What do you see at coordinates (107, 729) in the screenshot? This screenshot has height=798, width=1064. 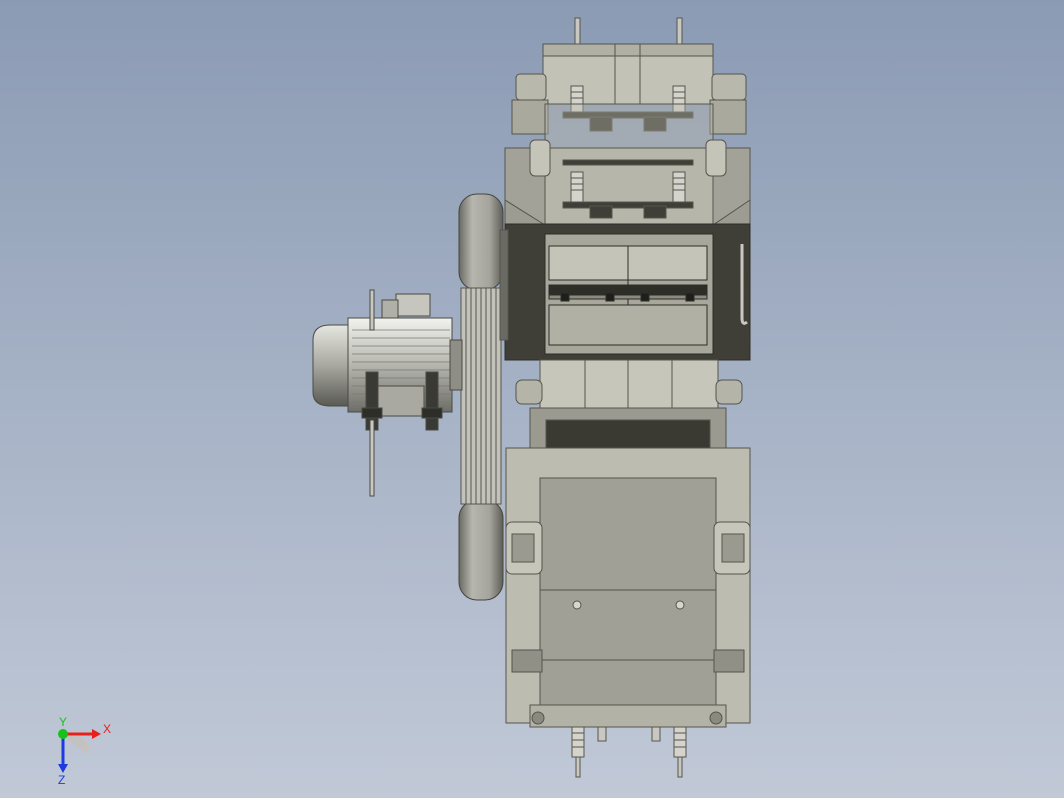 I see `x-axis-label: X` at bounding box center [107, 729].